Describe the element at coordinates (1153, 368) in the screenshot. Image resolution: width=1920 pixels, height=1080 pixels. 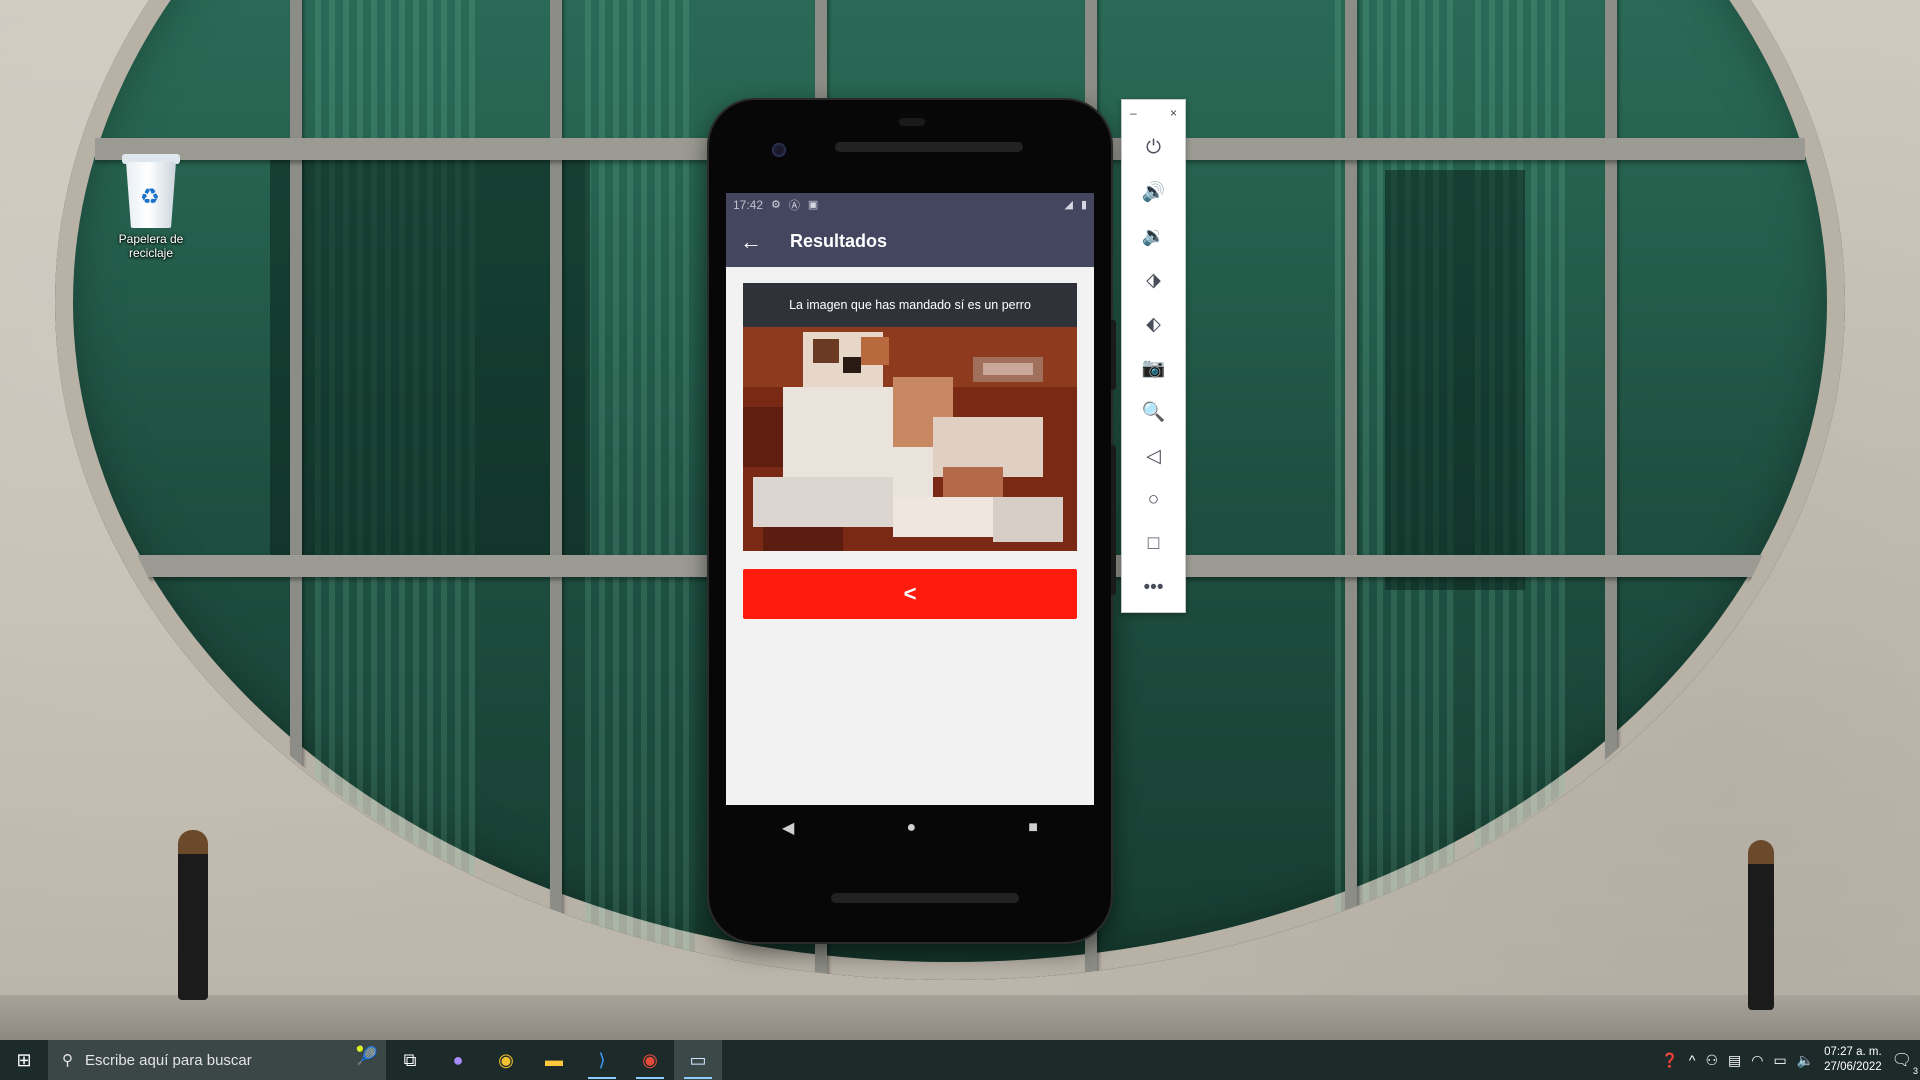
I see `camera-icon: 📷` at that location.